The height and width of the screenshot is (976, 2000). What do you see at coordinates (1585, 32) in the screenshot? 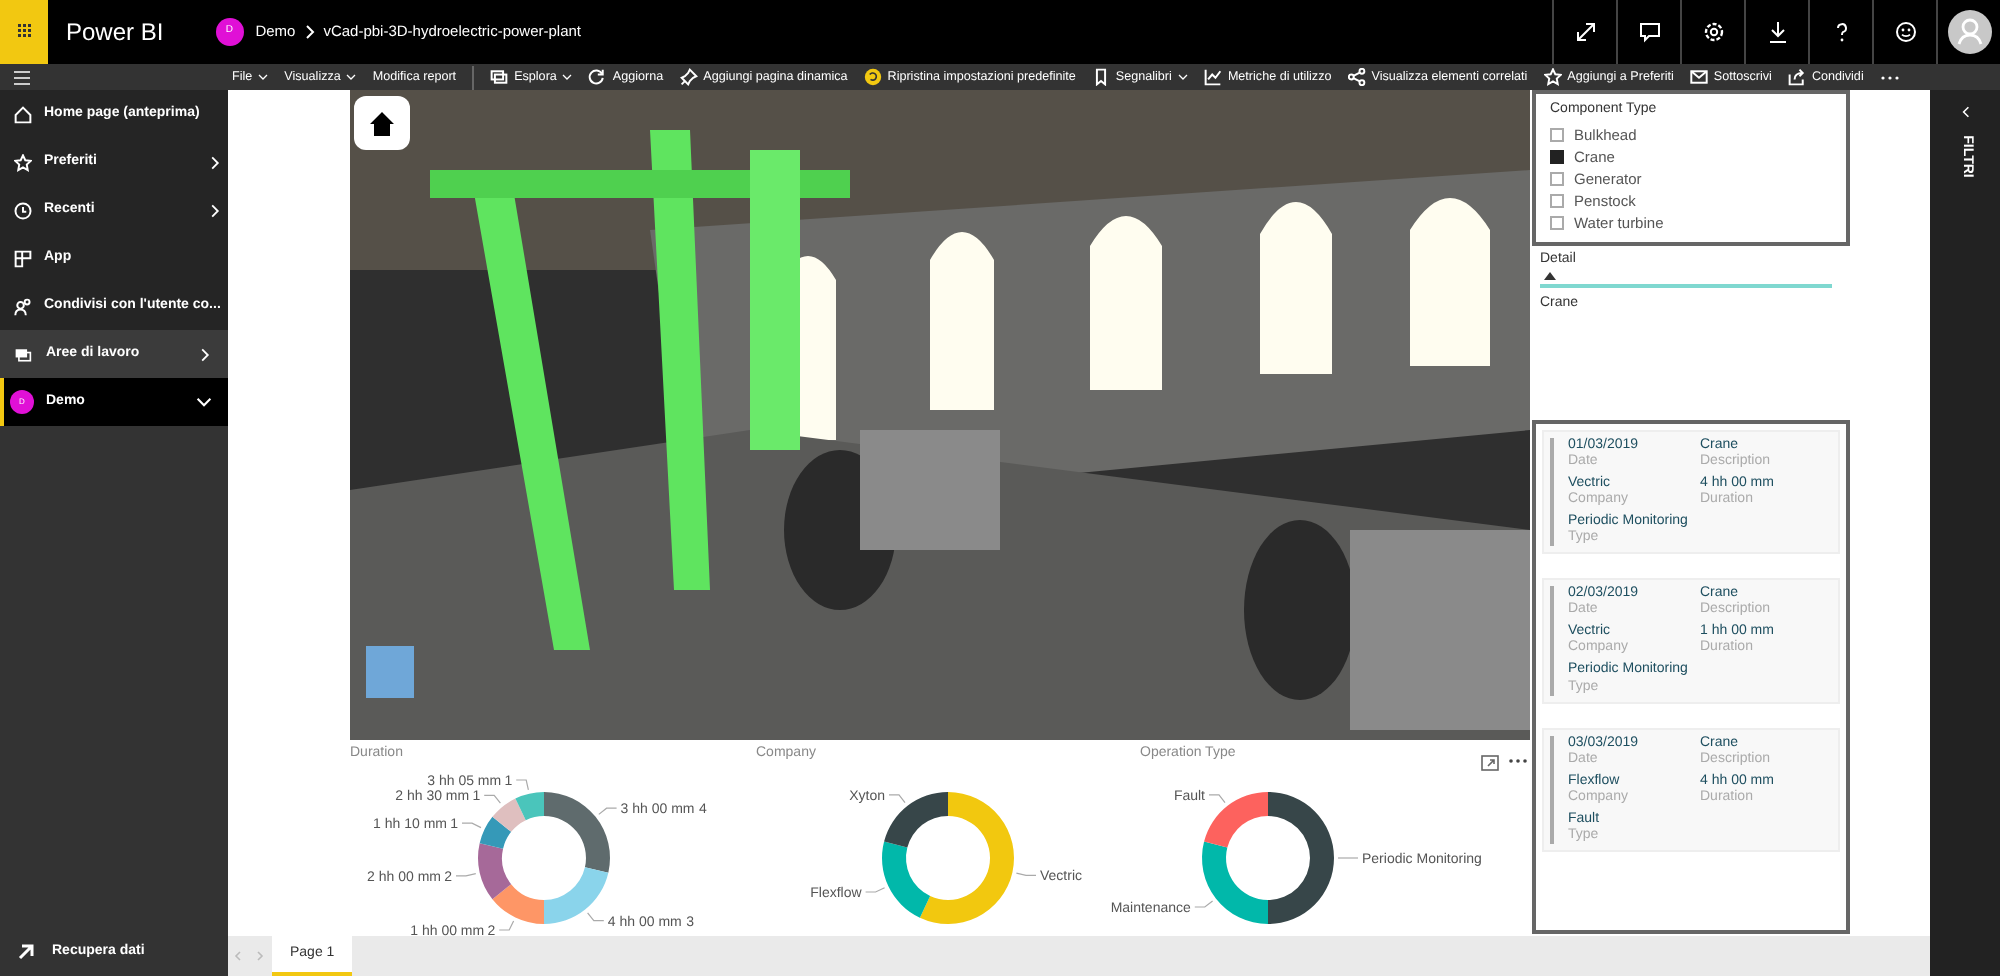
I see `expand-icon` at bounding box center [1585, 32].